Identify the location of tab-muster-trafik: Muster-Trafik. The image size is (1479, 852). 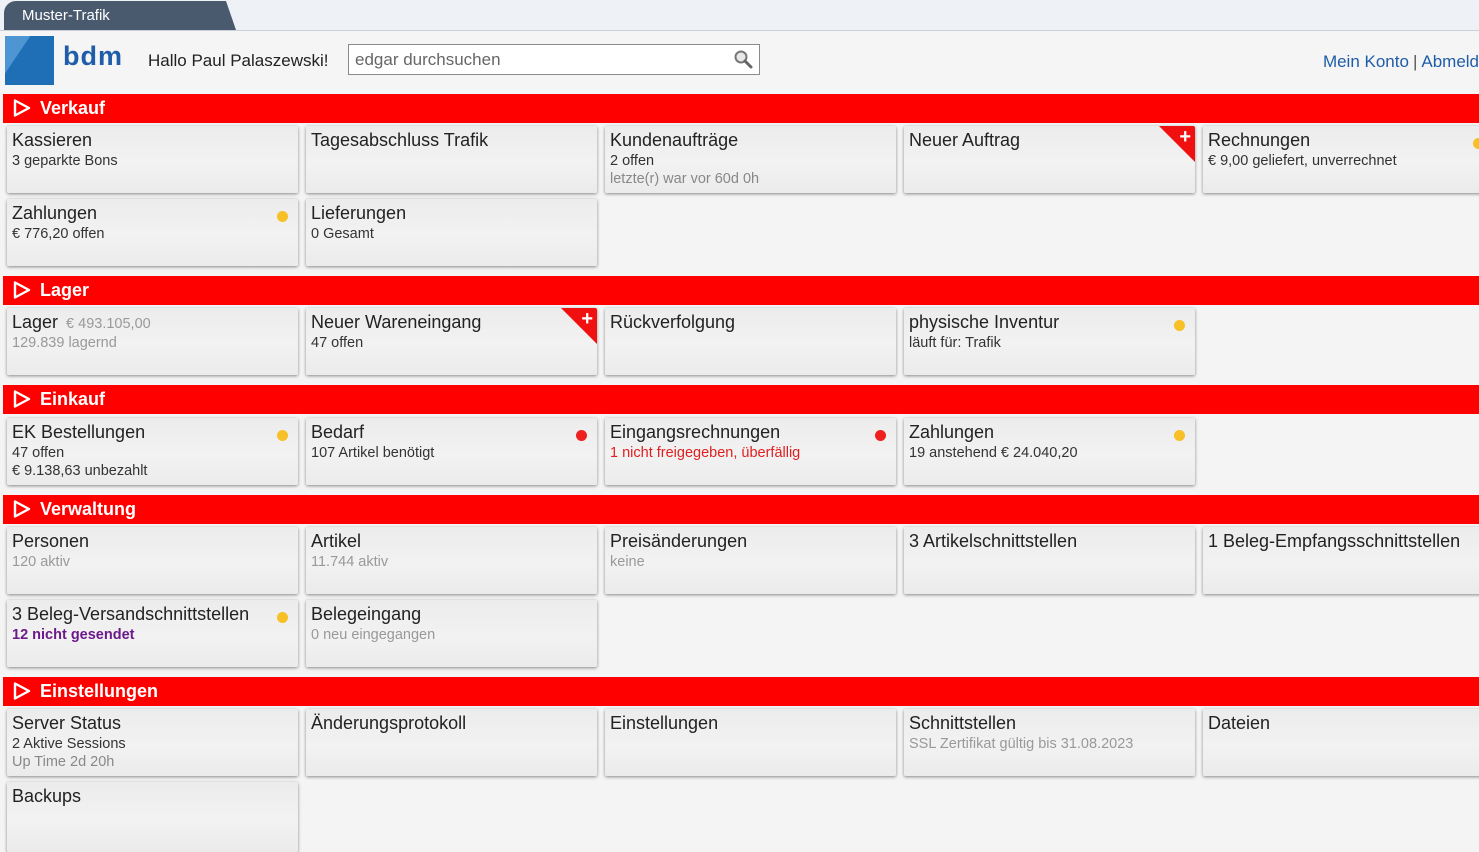
(120, 15).